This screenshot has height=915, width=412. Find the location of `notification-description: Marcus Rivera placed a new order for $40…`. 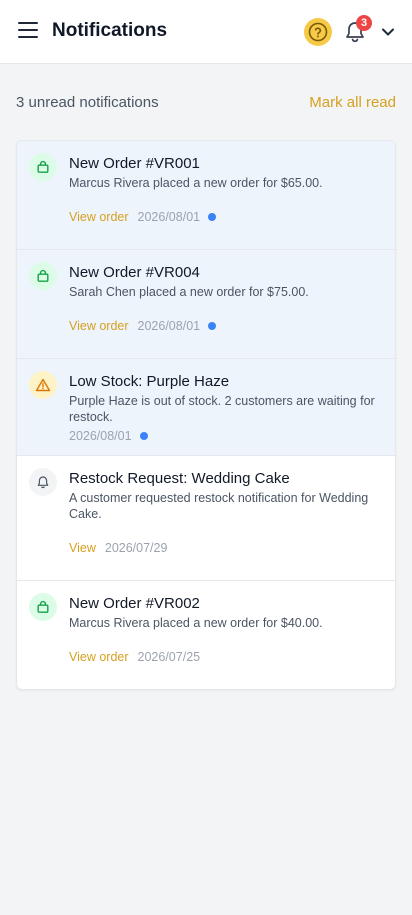

notification-description: Marcus Rivera placed a new order for $40… is located at coordinates (196, 623).